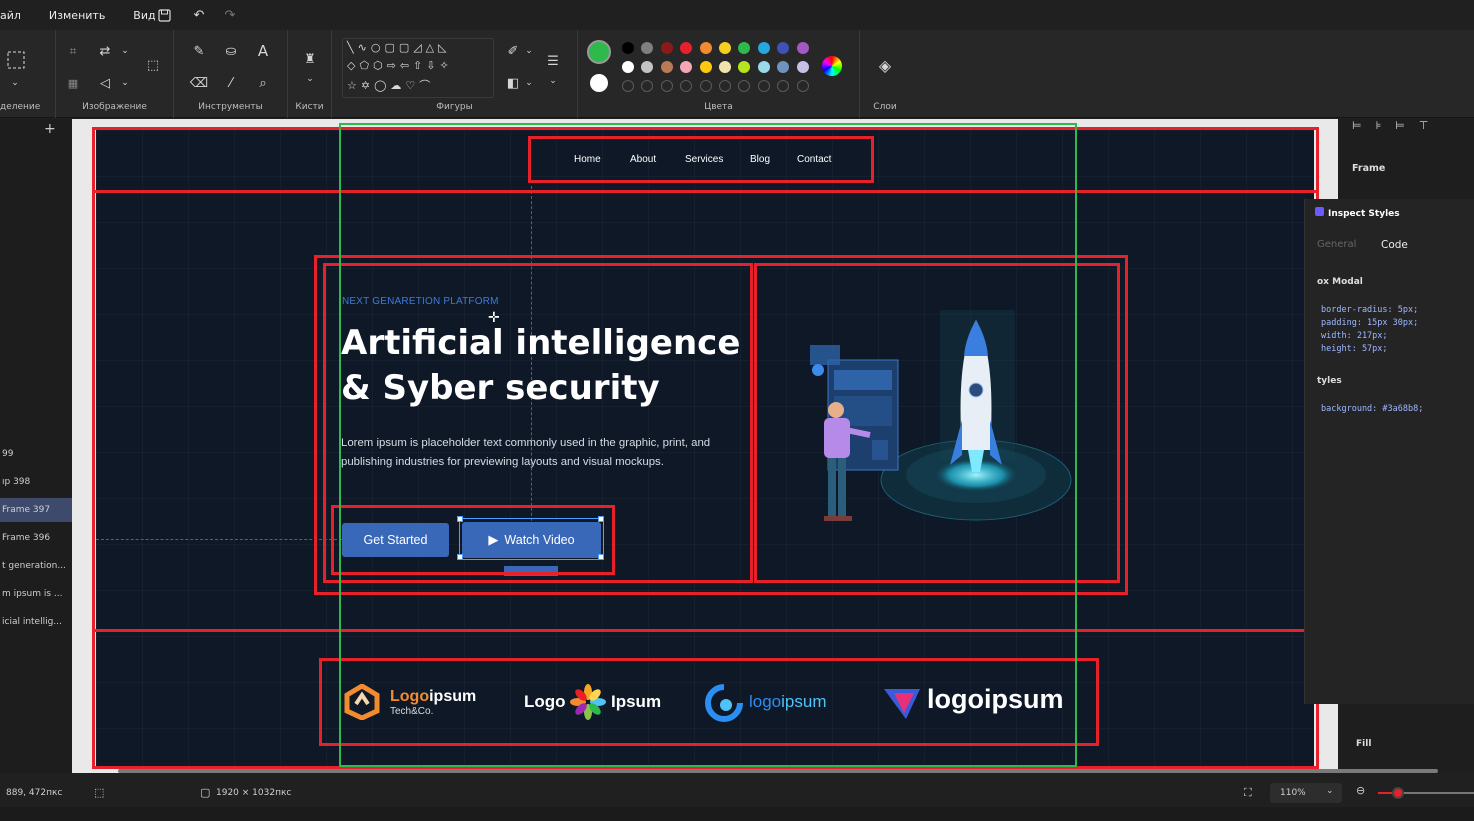 This screenshot has width=1474, height=821. I want to click on selection-group: ⌄ деление, so click(28, 74).